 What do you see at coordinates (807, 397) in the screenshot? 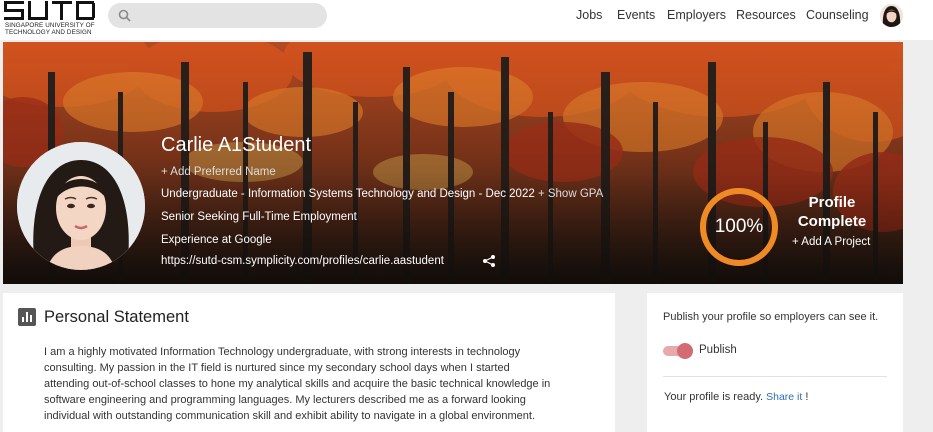
I see `ready-suffix: !` at bounding box center [807, 397].